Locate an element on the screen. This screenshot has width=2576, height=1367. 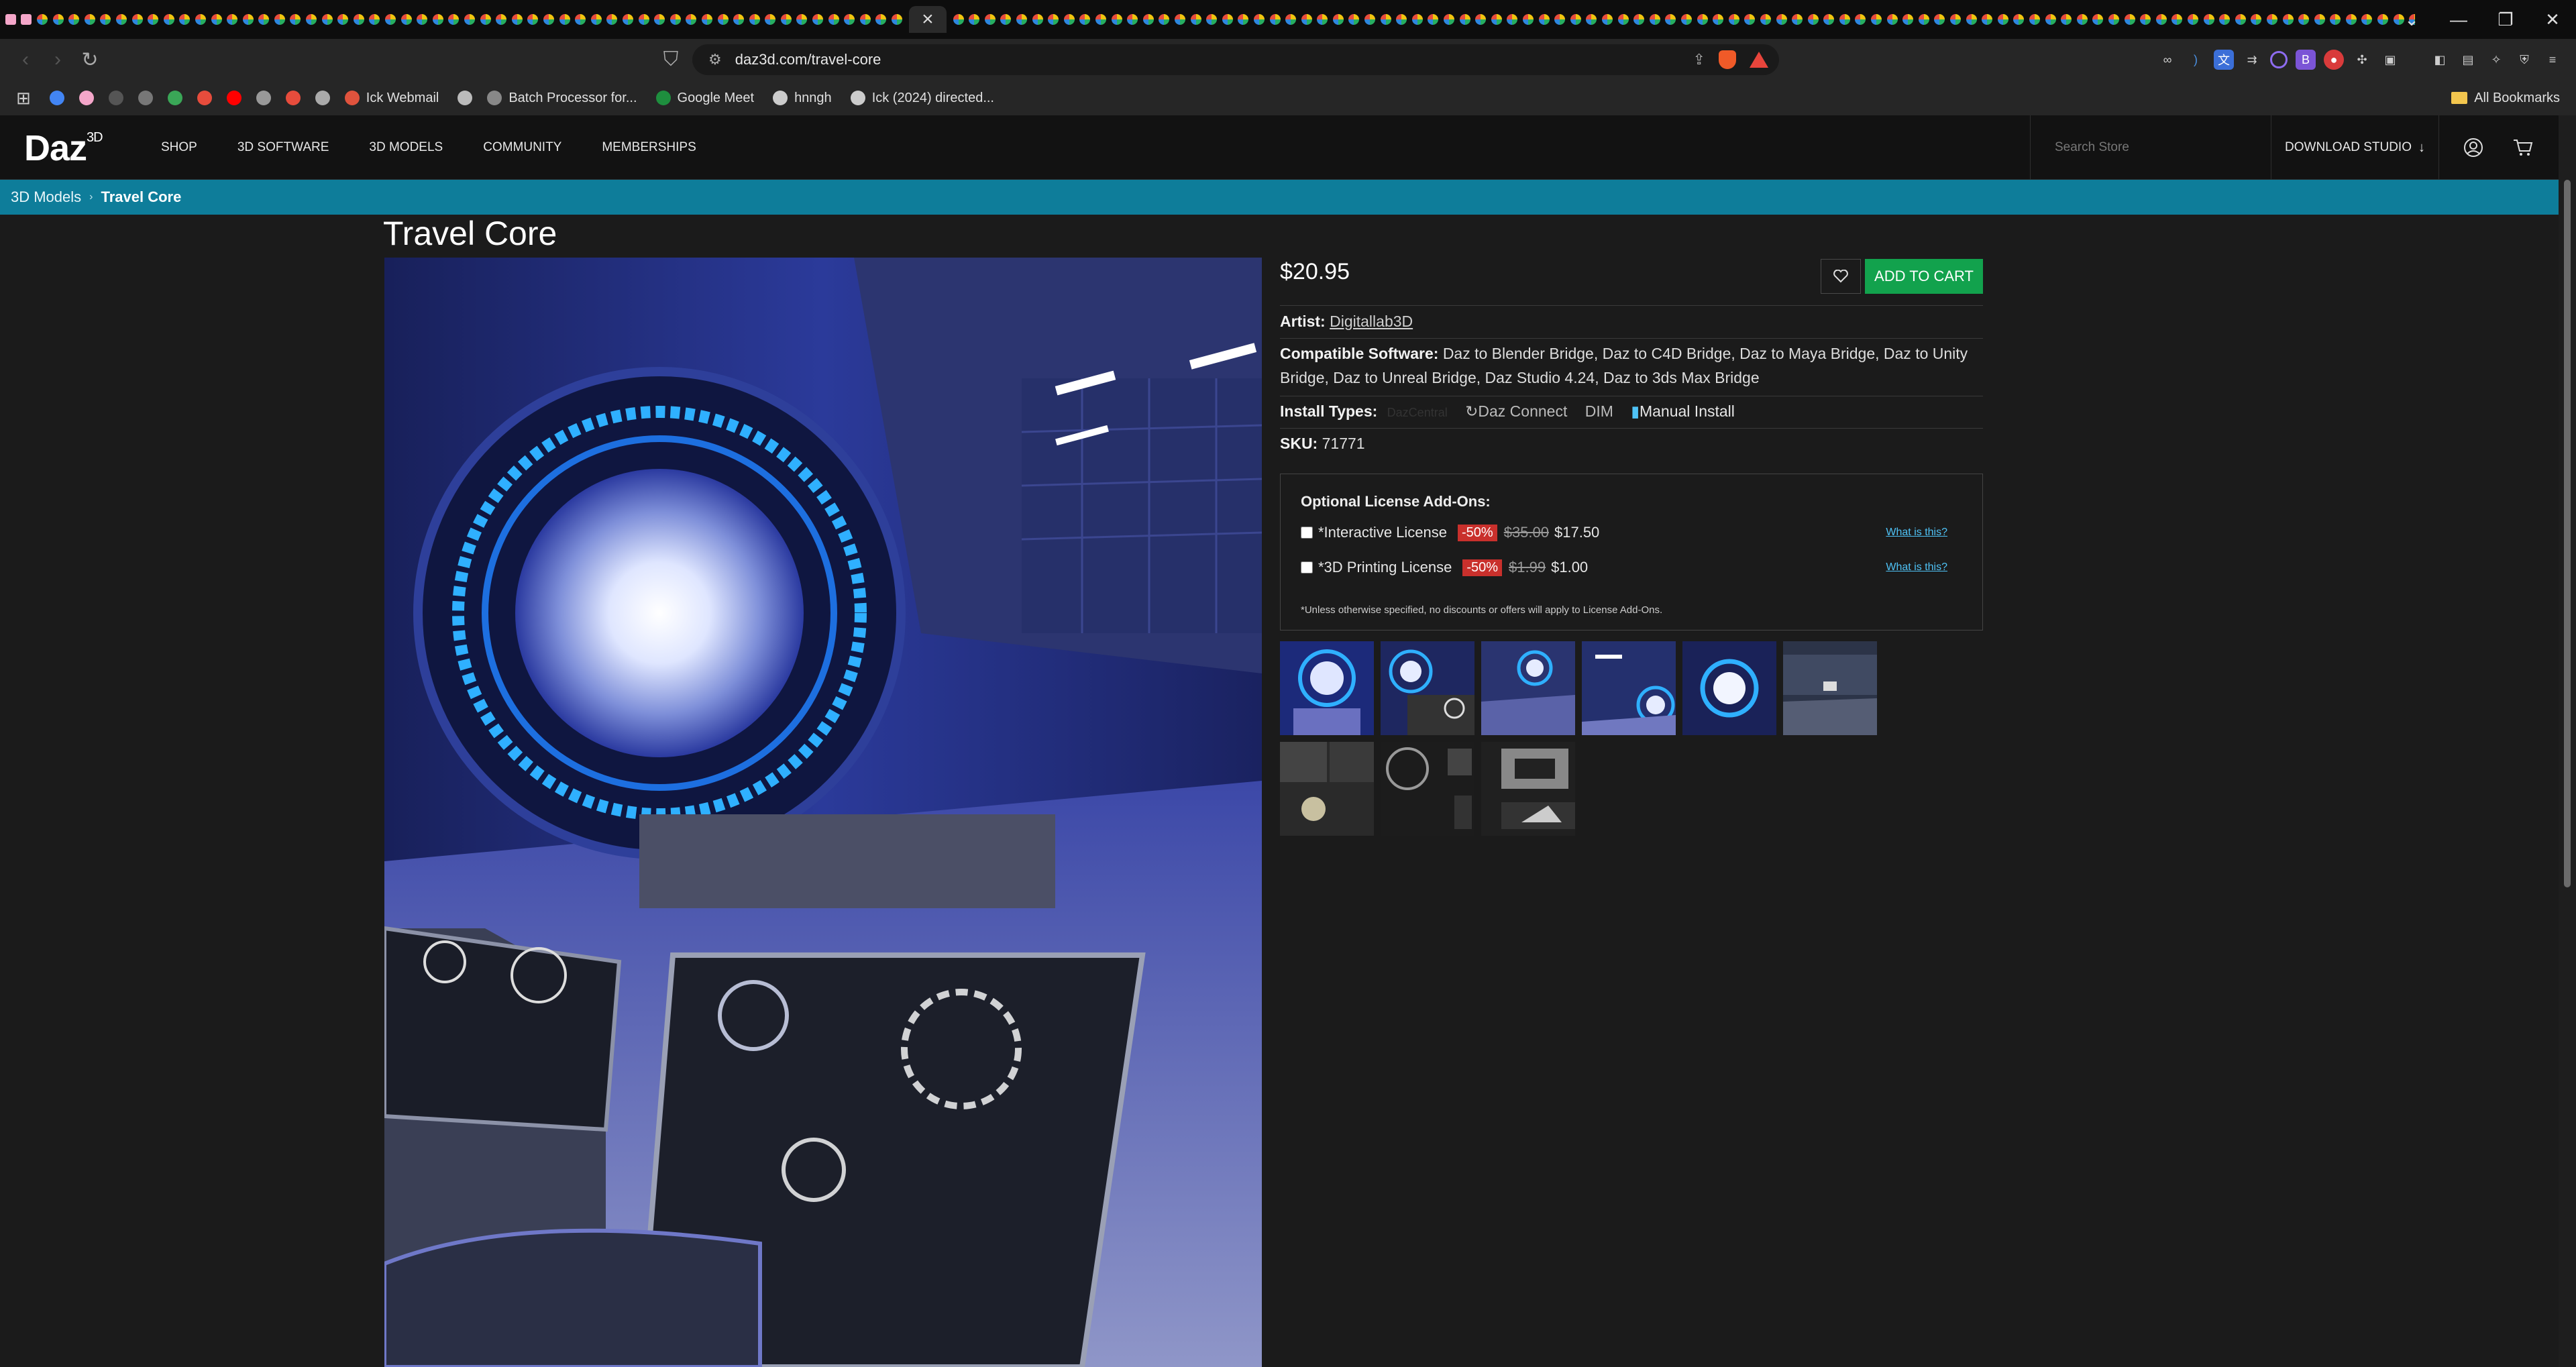
daz3d-logo: Daz3D is located at coordinates (63, 148).